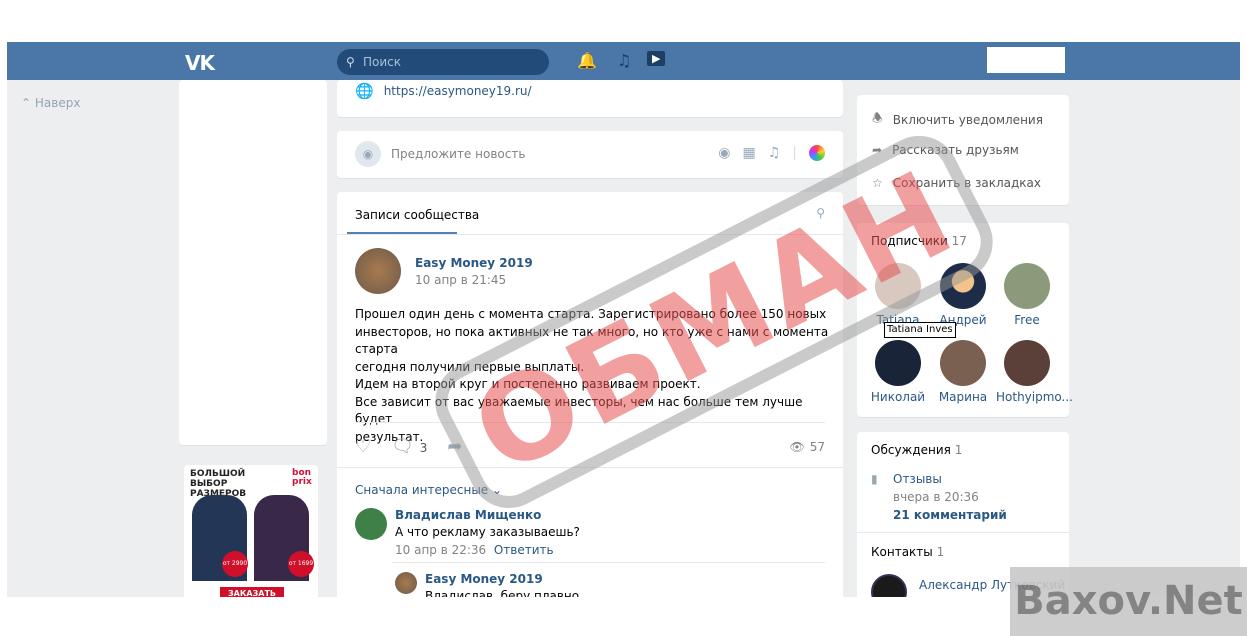  What do you see at coordinates (936, 497) in the screenshot?
I see `topic-date: вчера в 20:36` at bounding box center [936, 497].